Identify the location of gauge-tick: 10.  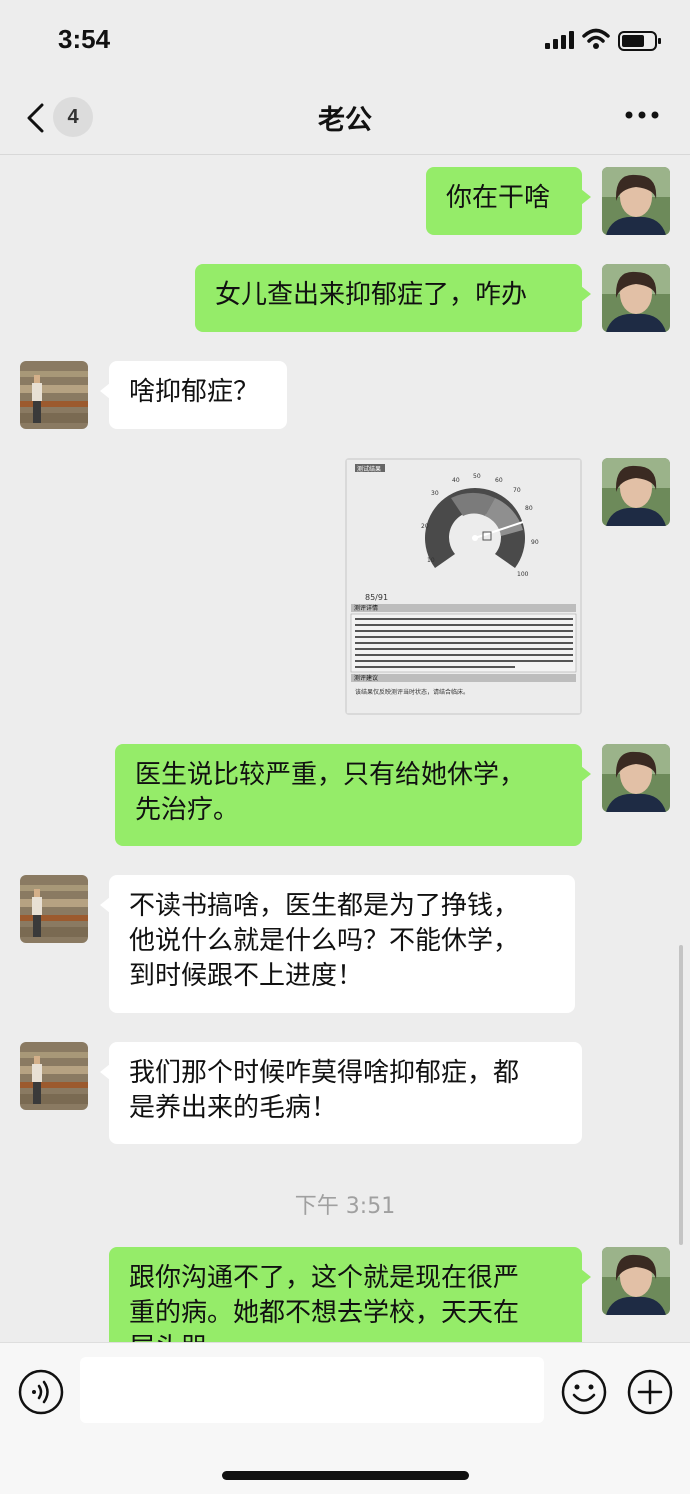
(431, 560).